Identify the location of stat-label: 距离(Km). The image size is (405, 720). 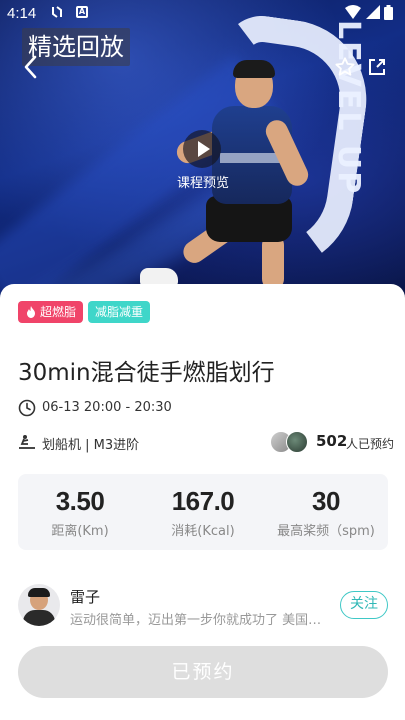
(80, 531).